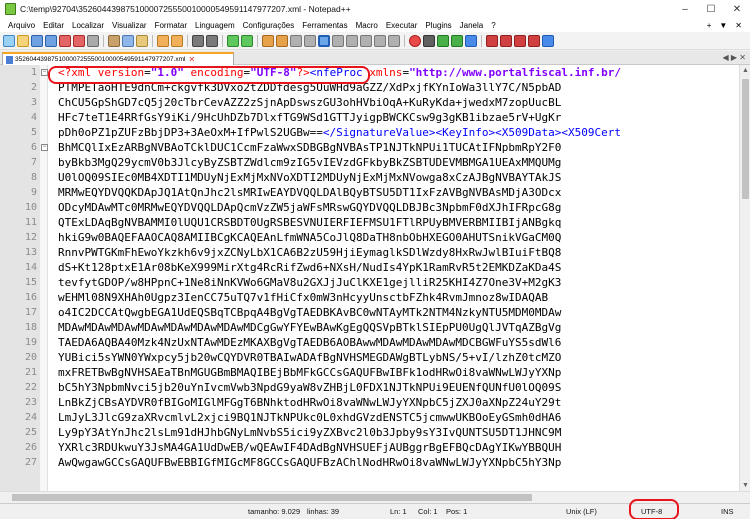  Describe the element at coordinates (93, 40) in the screenshot. I see `print-icon` at that location.